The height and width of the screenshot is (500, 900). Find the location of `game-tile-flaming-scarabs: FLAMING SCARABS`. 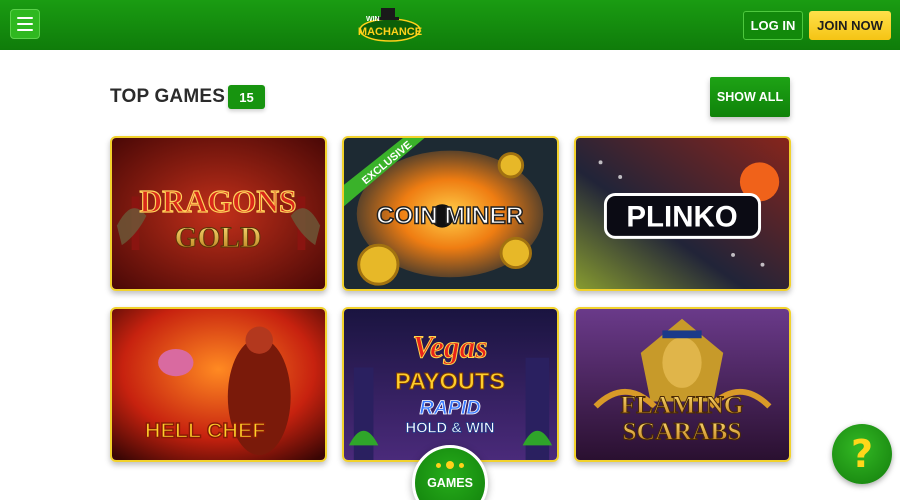

game-tile-flaming-scarabs: FLAMING SCARABS is located at coordinates (682, 384).